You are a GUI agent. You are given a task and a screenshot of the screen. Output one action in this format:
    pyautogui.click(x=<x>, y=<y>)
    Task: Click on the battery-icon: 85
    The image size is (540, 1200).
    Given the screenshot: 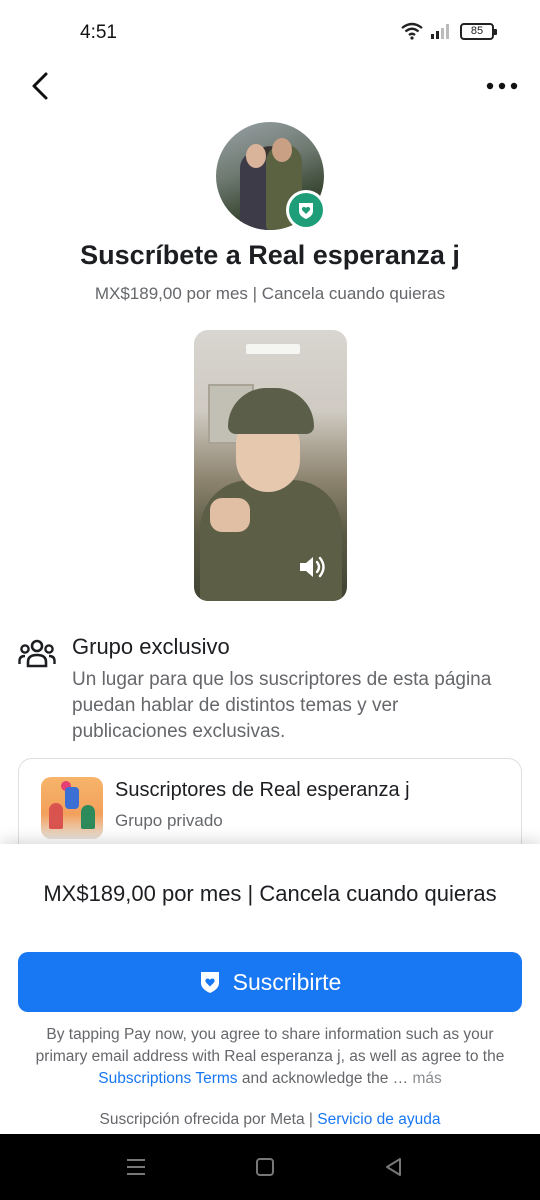 What is the action you would take?
    pyautogui.click(x=478, y=31)
    